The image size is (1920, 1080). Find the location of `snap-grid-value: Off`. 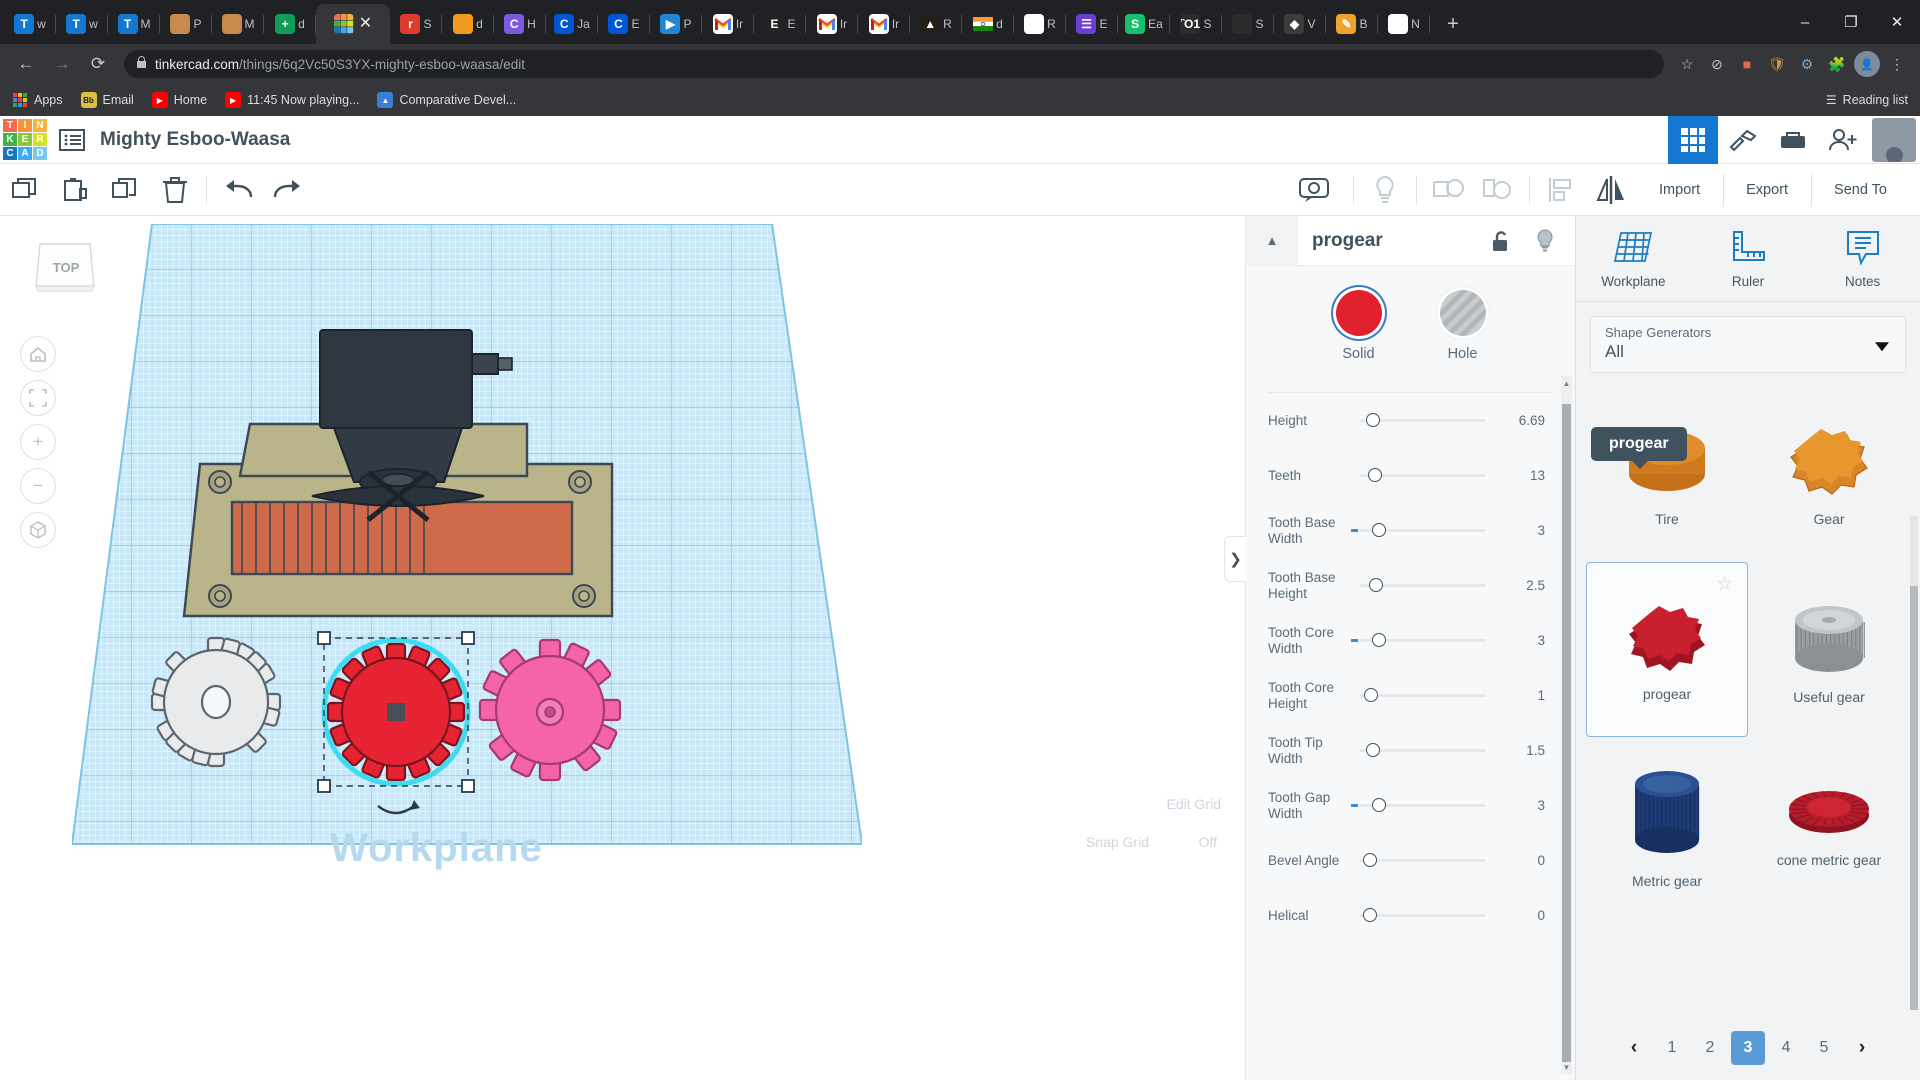

snap-grid-value: Off is located at coordinates (1208, 842).